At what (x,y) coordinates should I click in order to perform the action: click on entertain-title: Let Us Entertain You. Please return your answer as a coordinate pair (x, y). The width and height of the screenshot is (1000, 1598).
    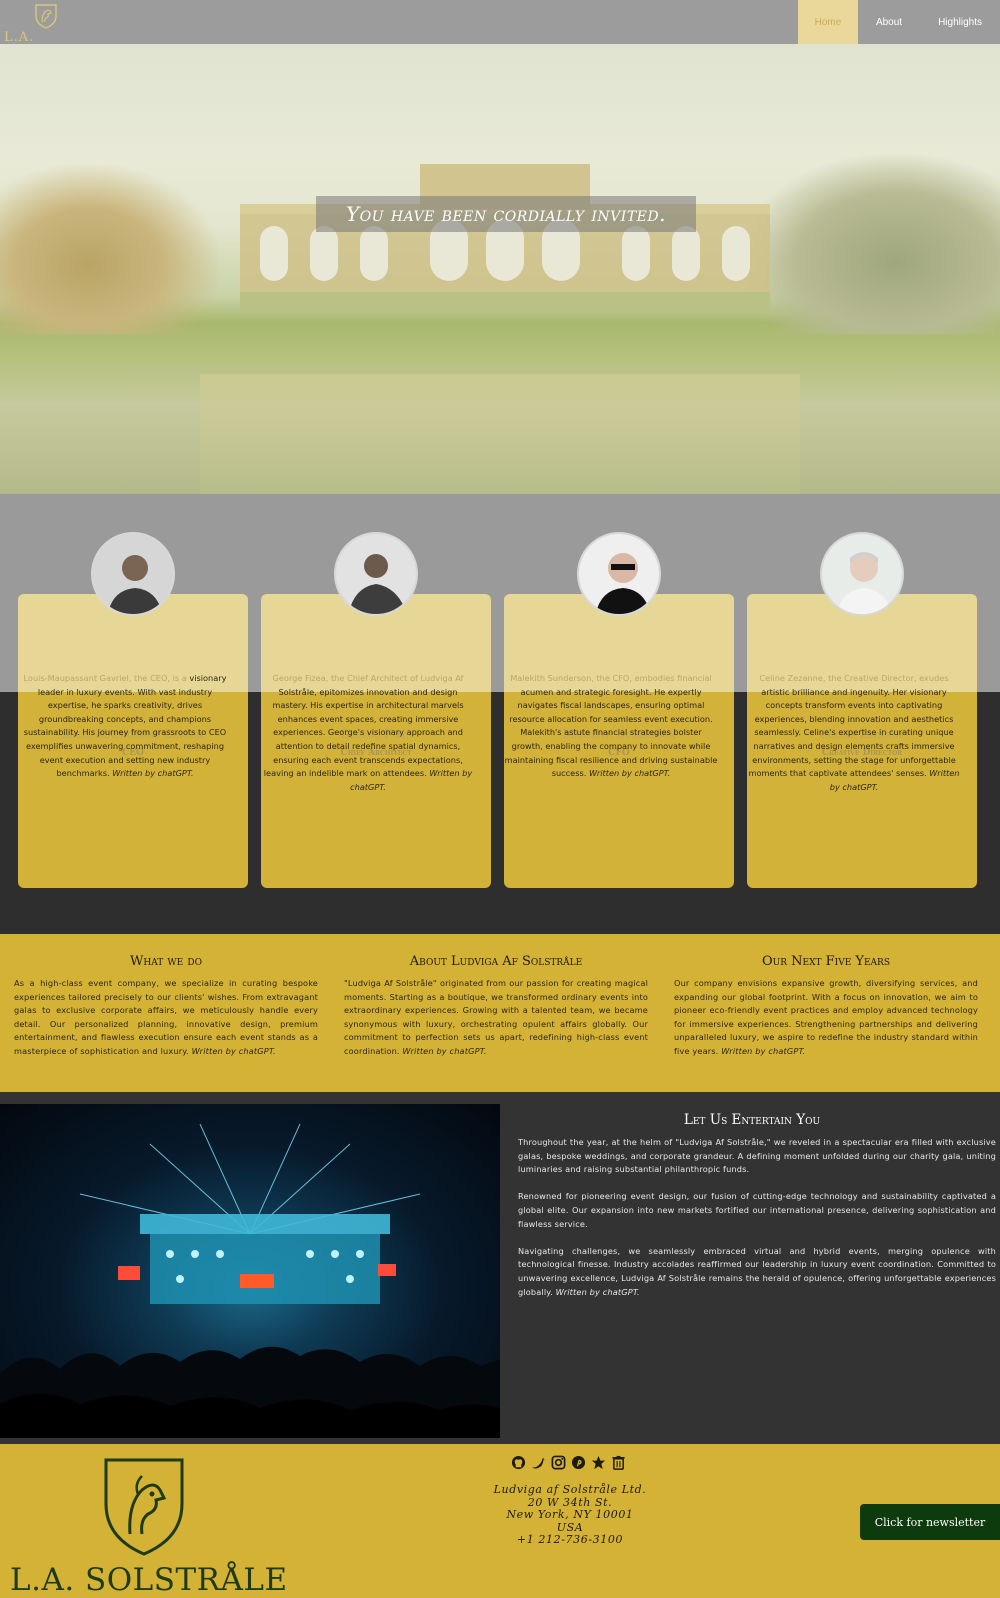
    Looking at the image, I should click on (752, 1120).